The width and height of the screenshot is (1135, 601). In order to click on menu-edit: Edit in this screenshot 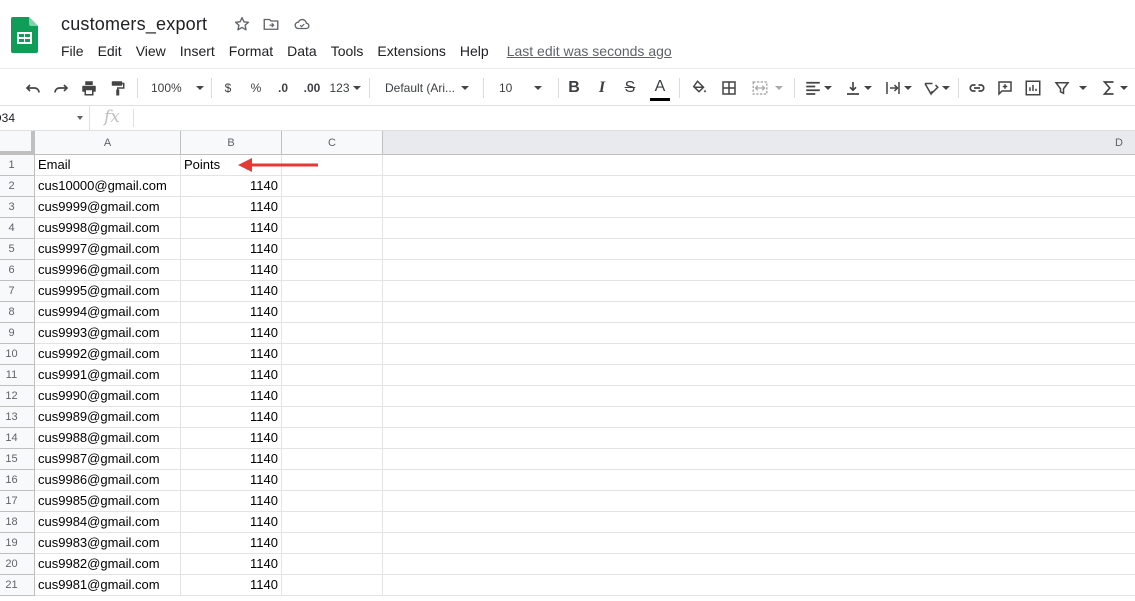, I will do `click(110, 51)`.